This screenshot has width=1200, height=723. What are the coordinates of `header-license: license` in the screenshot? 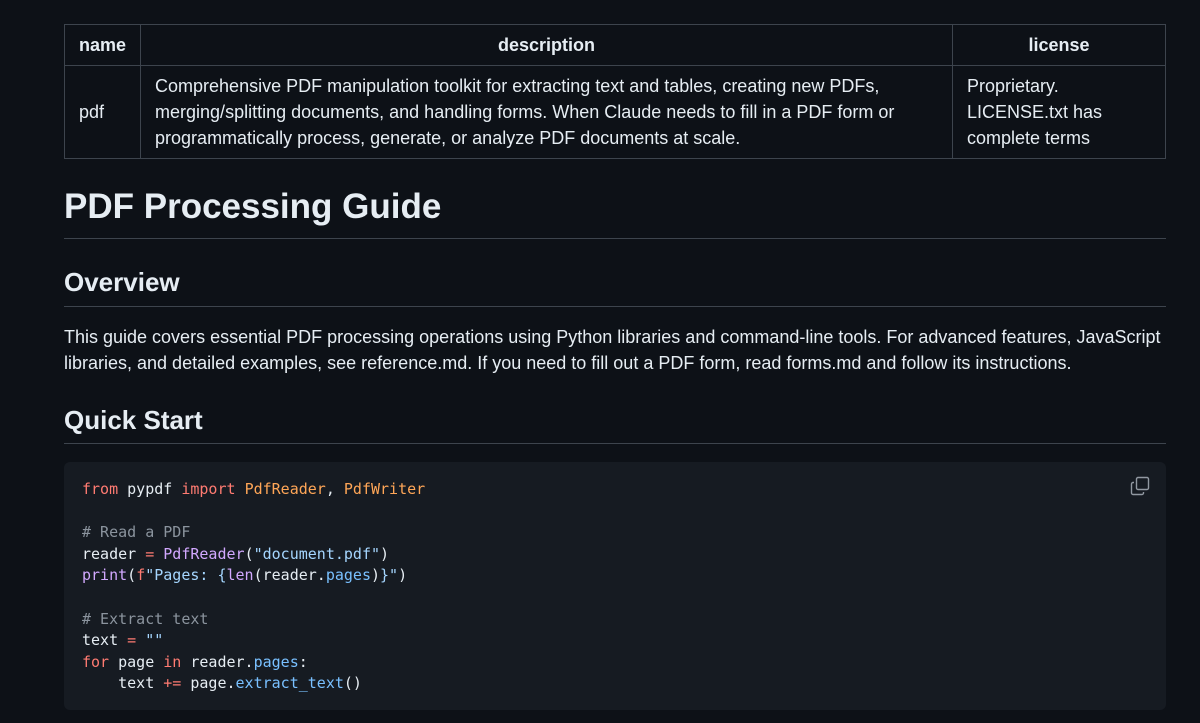 It's located at (1059, 45).